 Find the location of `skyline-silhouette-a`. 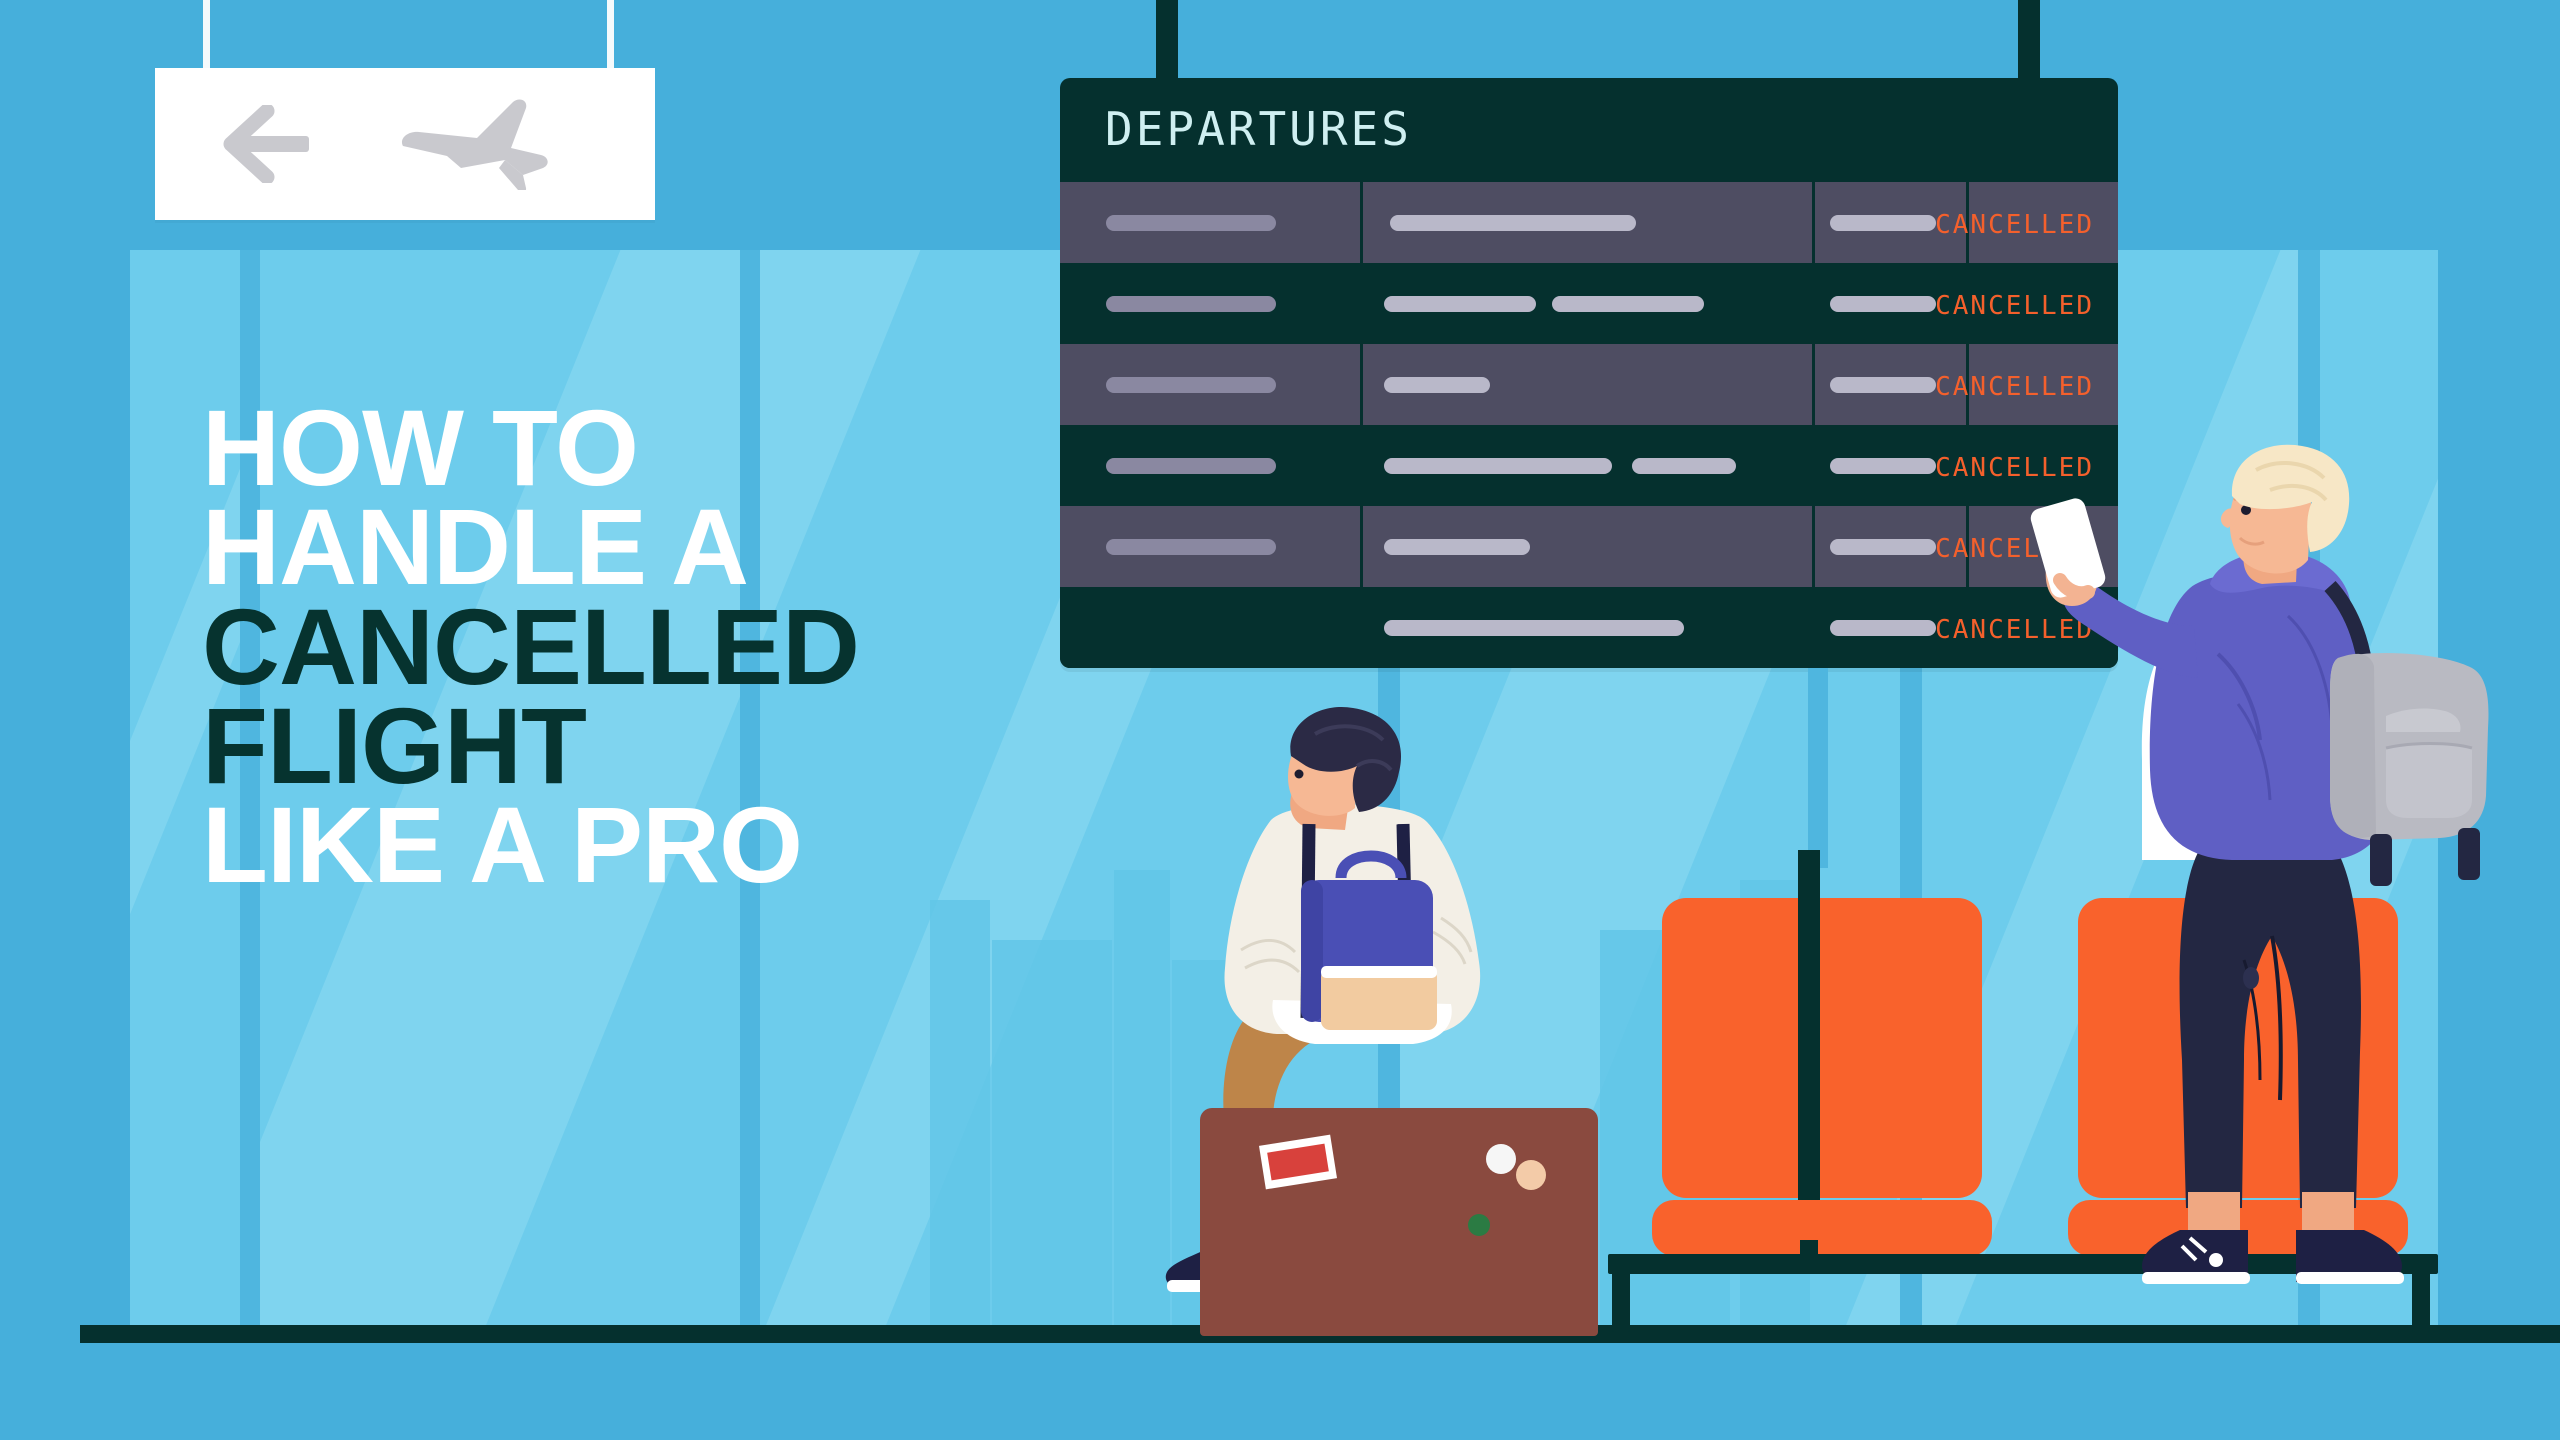

skyline-silhouette-a is located at coordinates (960, 1115).